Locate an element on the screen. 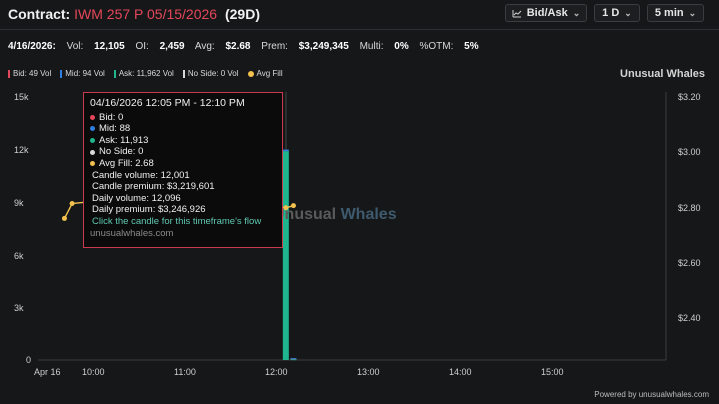  x-tick: 15:00 is located at coordinates (552, 372).